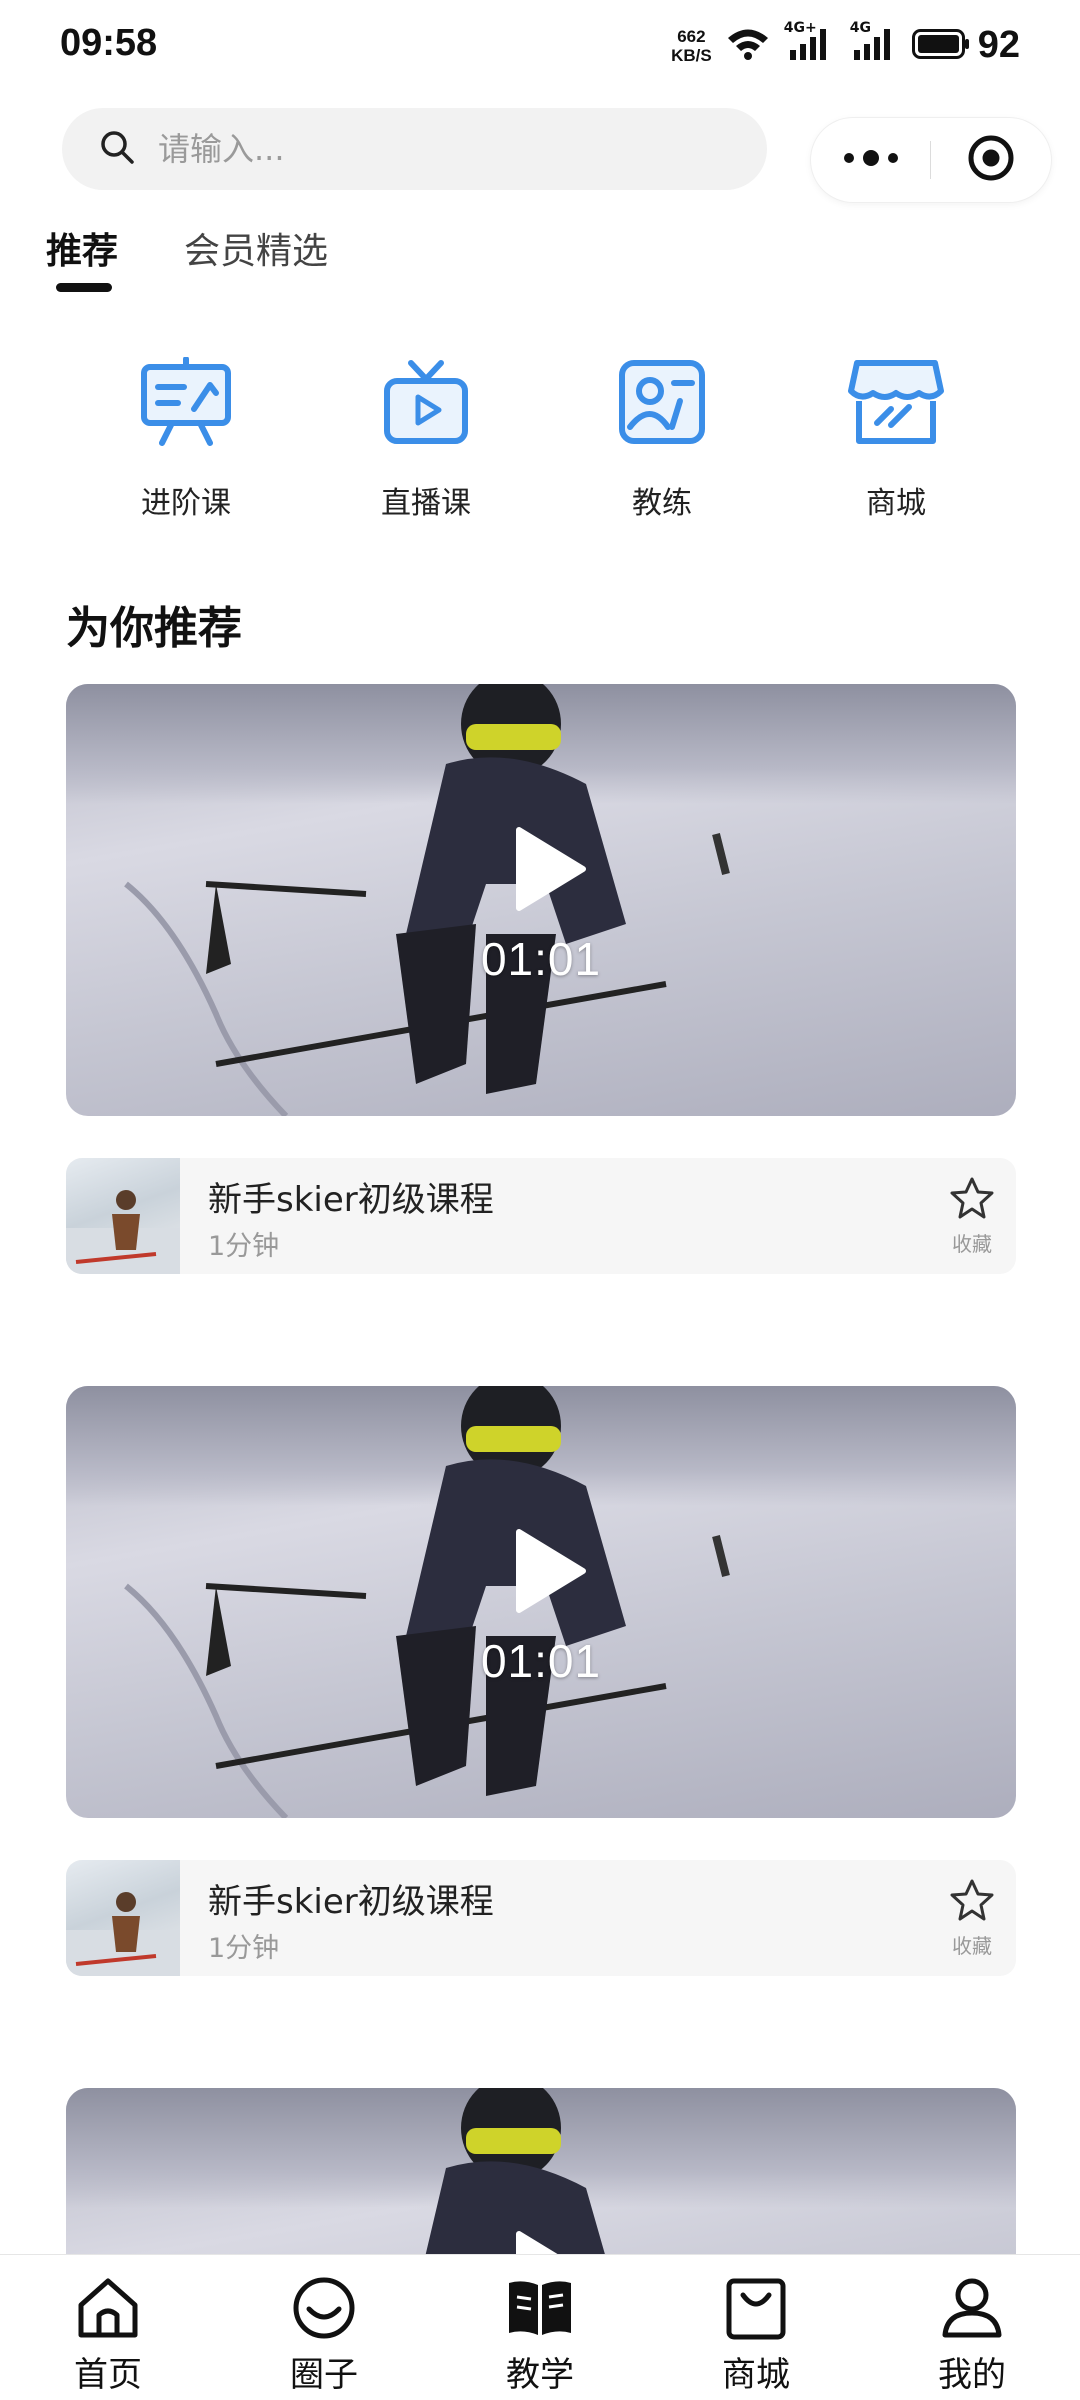  I want to click on network-speed-value: 662, so click(691, 36).